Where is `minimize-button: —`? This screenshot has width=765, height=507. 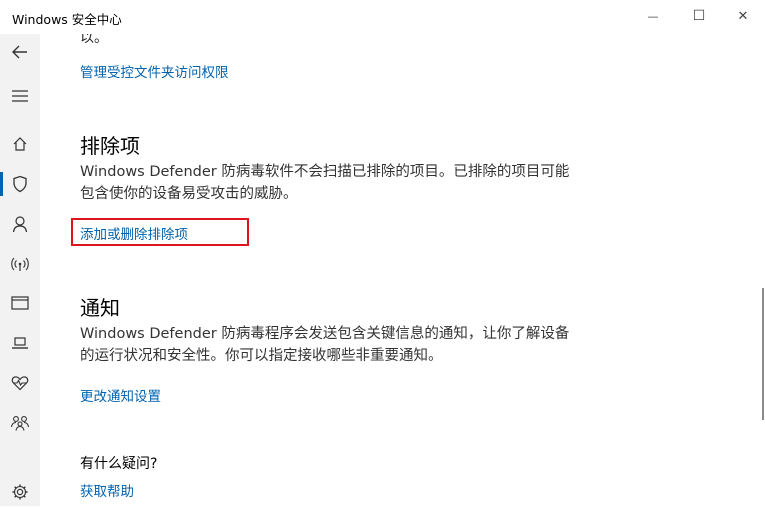 minimize-button: — is located at coordinates (653, 16).